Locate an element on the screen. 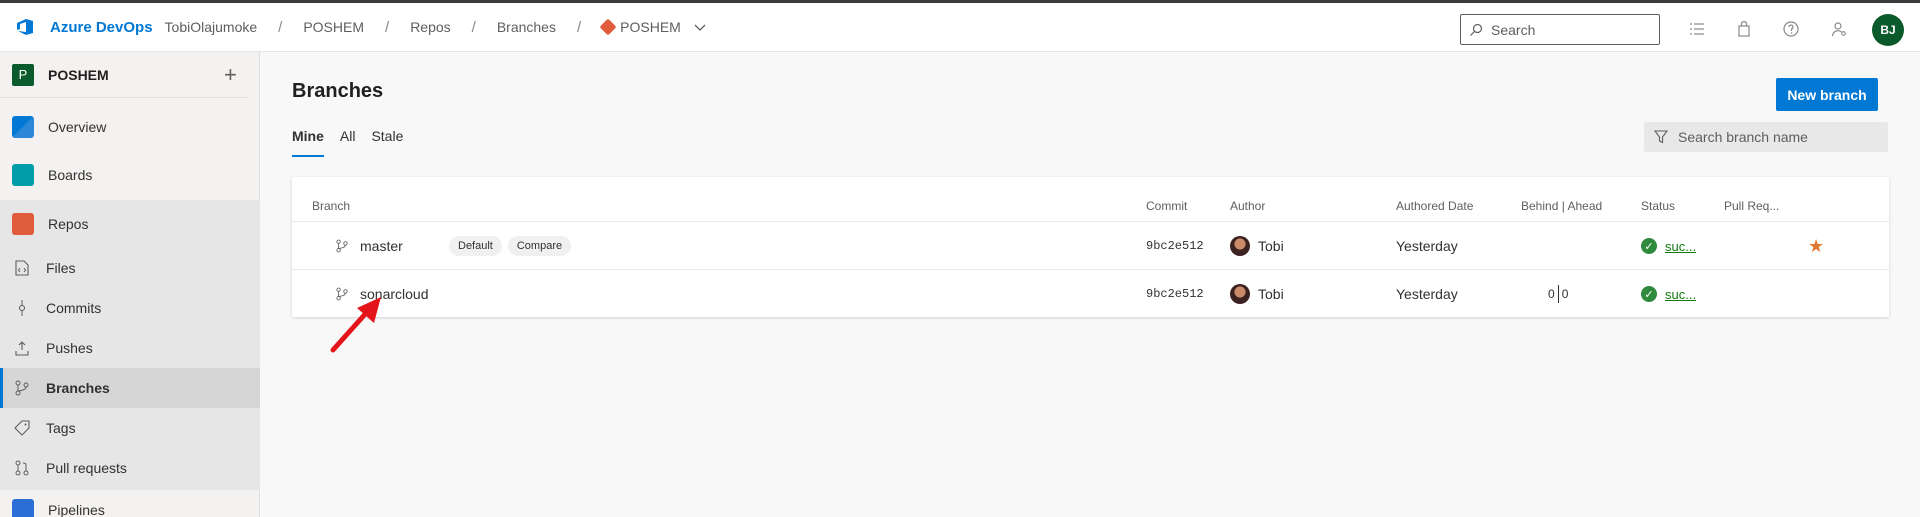  add-icon: + is located at coordinates (230, 75).